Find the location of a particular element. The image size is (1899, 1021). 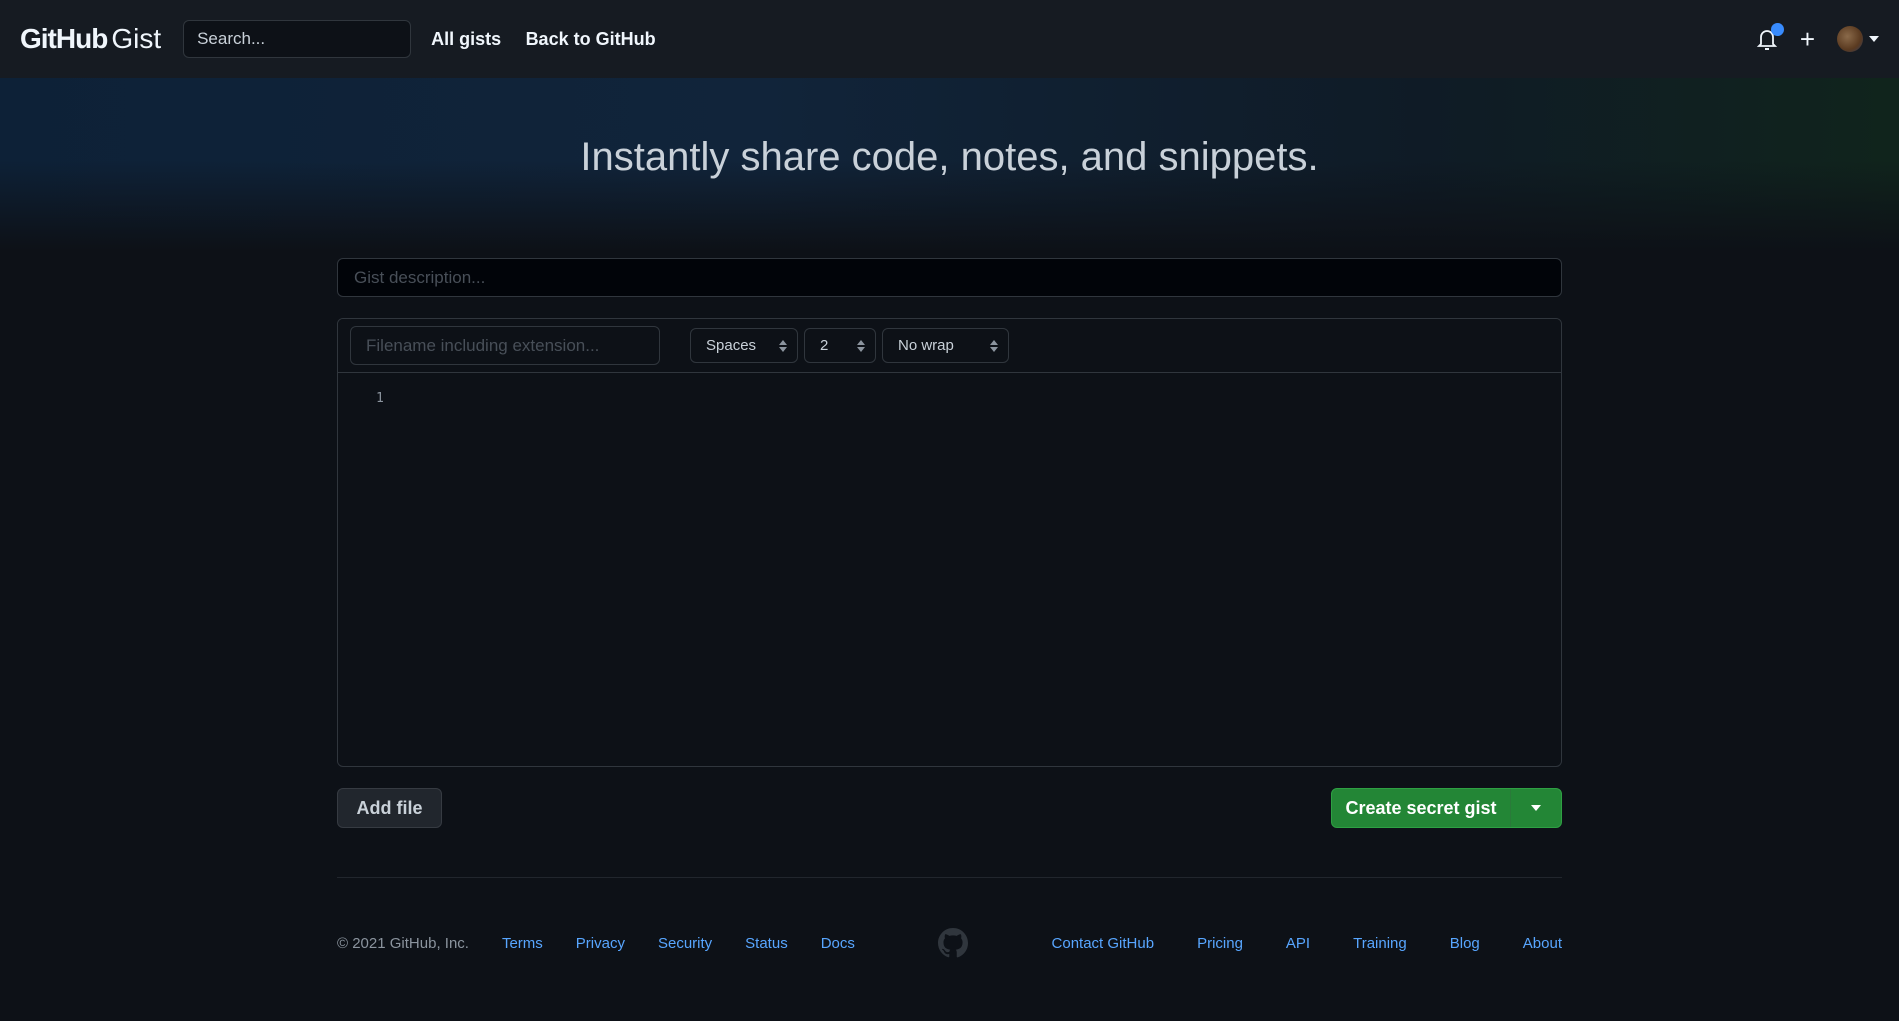

top-header: GitHubGist All gists Back to GitHub + is located at coordinates (949, 39).